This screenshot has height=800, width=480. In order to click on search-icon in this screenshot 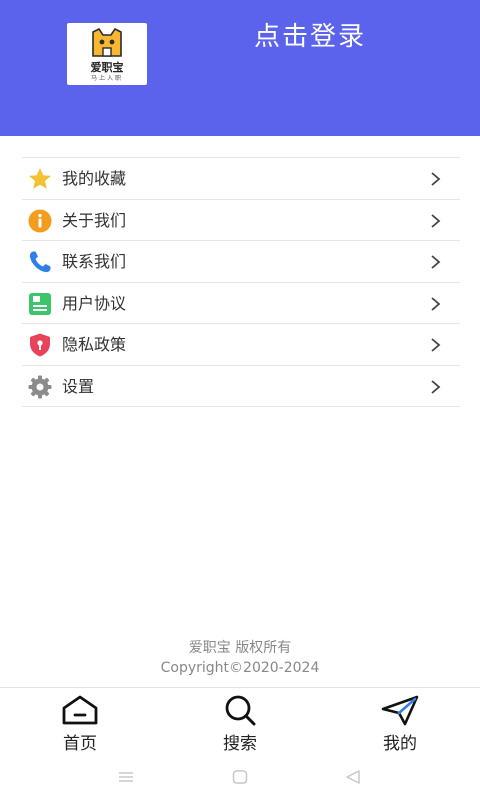, I will do `click(240, 710)`.